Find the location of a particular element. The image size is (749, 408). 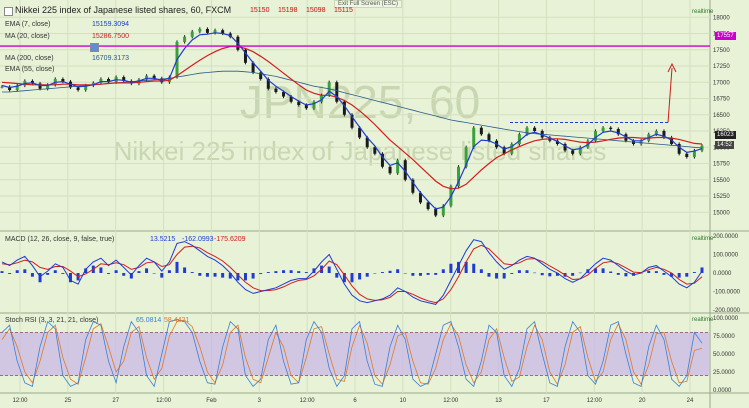

legend-ma200-value: 16709.3173 is located at coordinates (110, 58).